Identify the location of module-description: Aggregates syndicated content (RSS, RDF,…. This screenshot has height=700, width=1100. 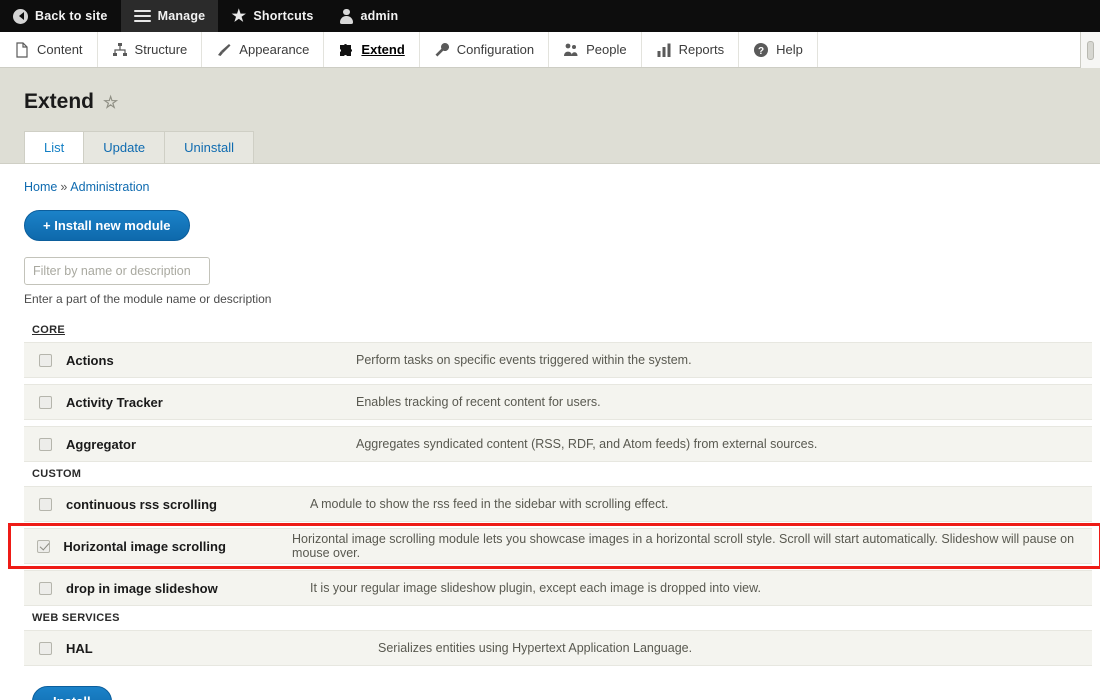
(587, 444).